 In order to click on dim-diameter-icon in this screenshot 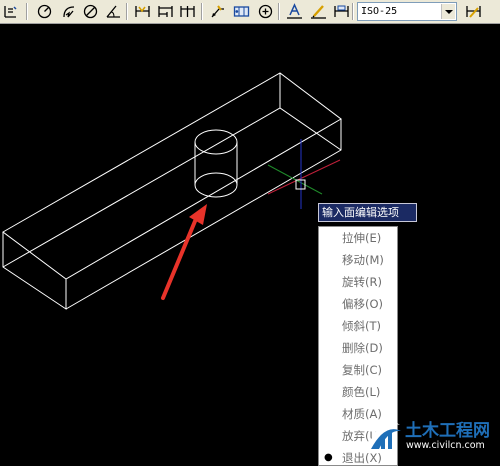, I will do `click(90, 11)`.